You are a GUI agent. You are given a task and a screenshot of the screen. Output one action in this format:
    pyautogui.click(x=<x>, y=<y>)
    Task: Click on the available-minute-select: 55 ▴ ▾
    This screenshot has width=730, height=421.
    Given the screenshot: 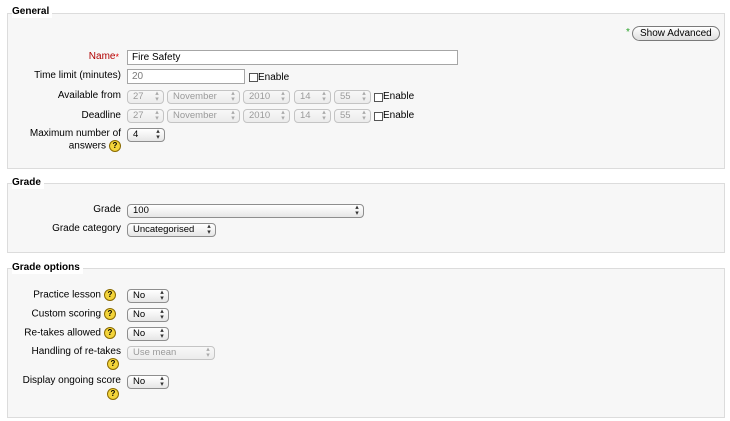 What is the action you would take?
    pyautogui.click(x=352, y=97)
    